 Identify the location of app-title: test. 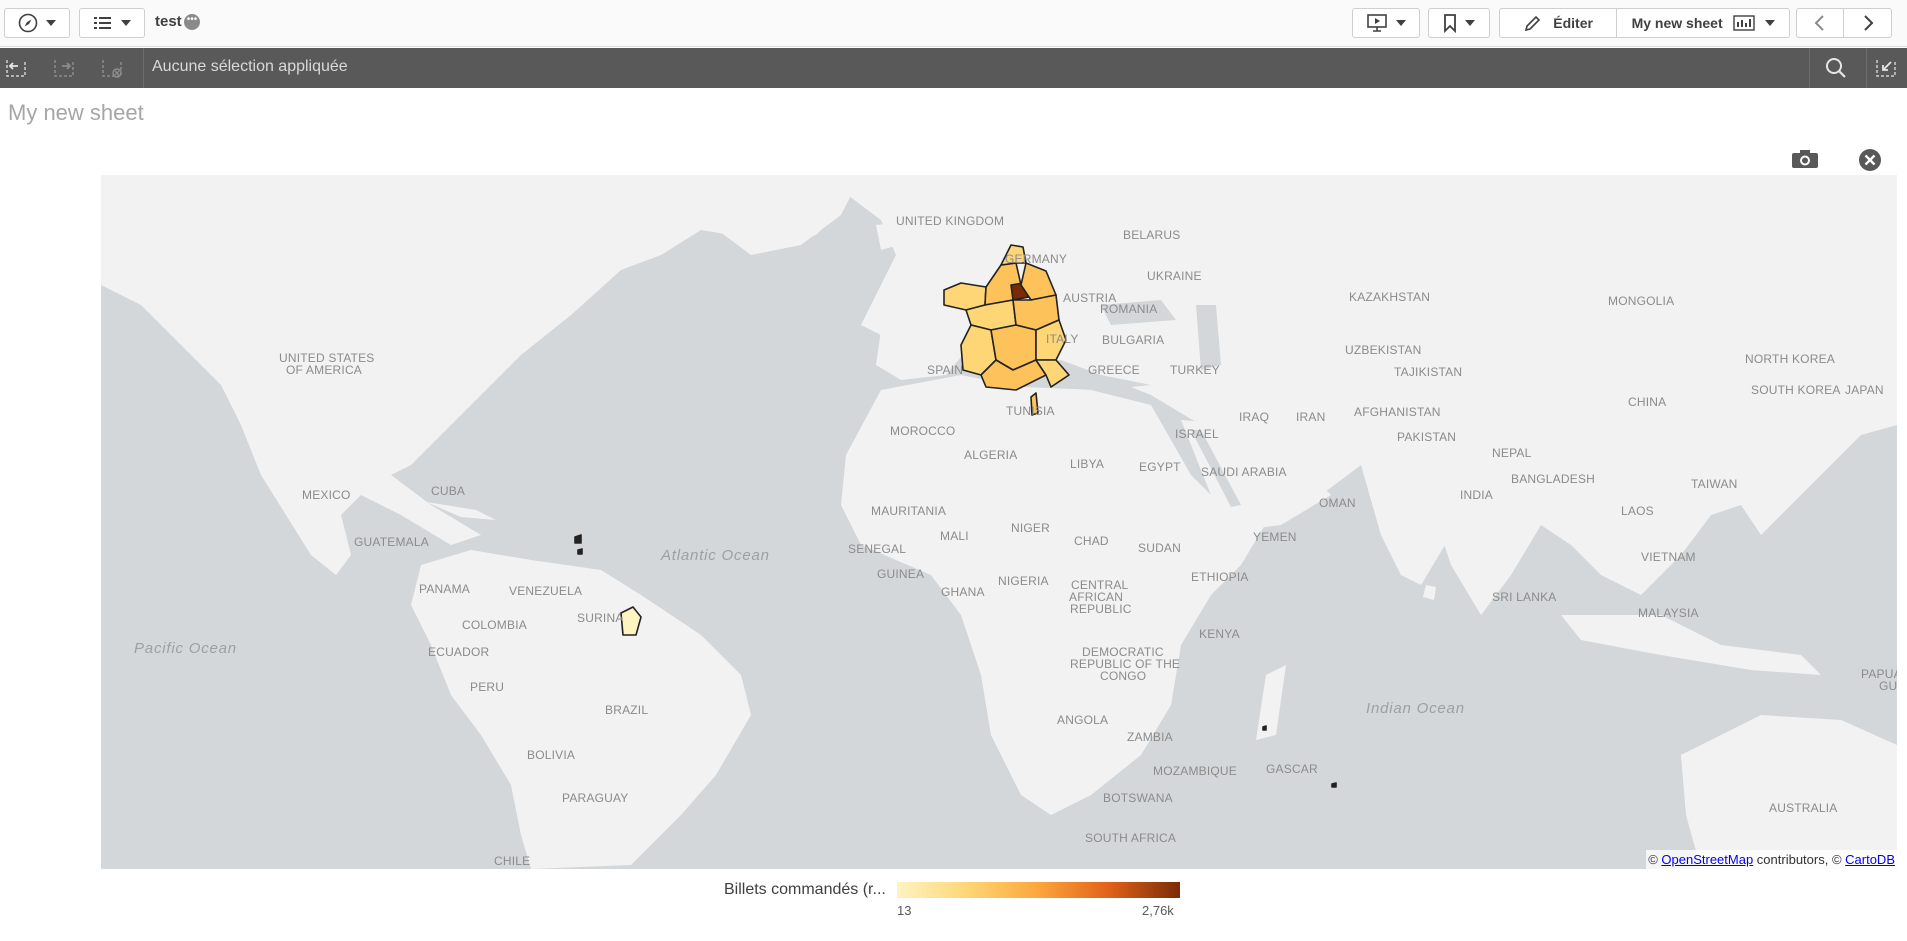
(168, 21).